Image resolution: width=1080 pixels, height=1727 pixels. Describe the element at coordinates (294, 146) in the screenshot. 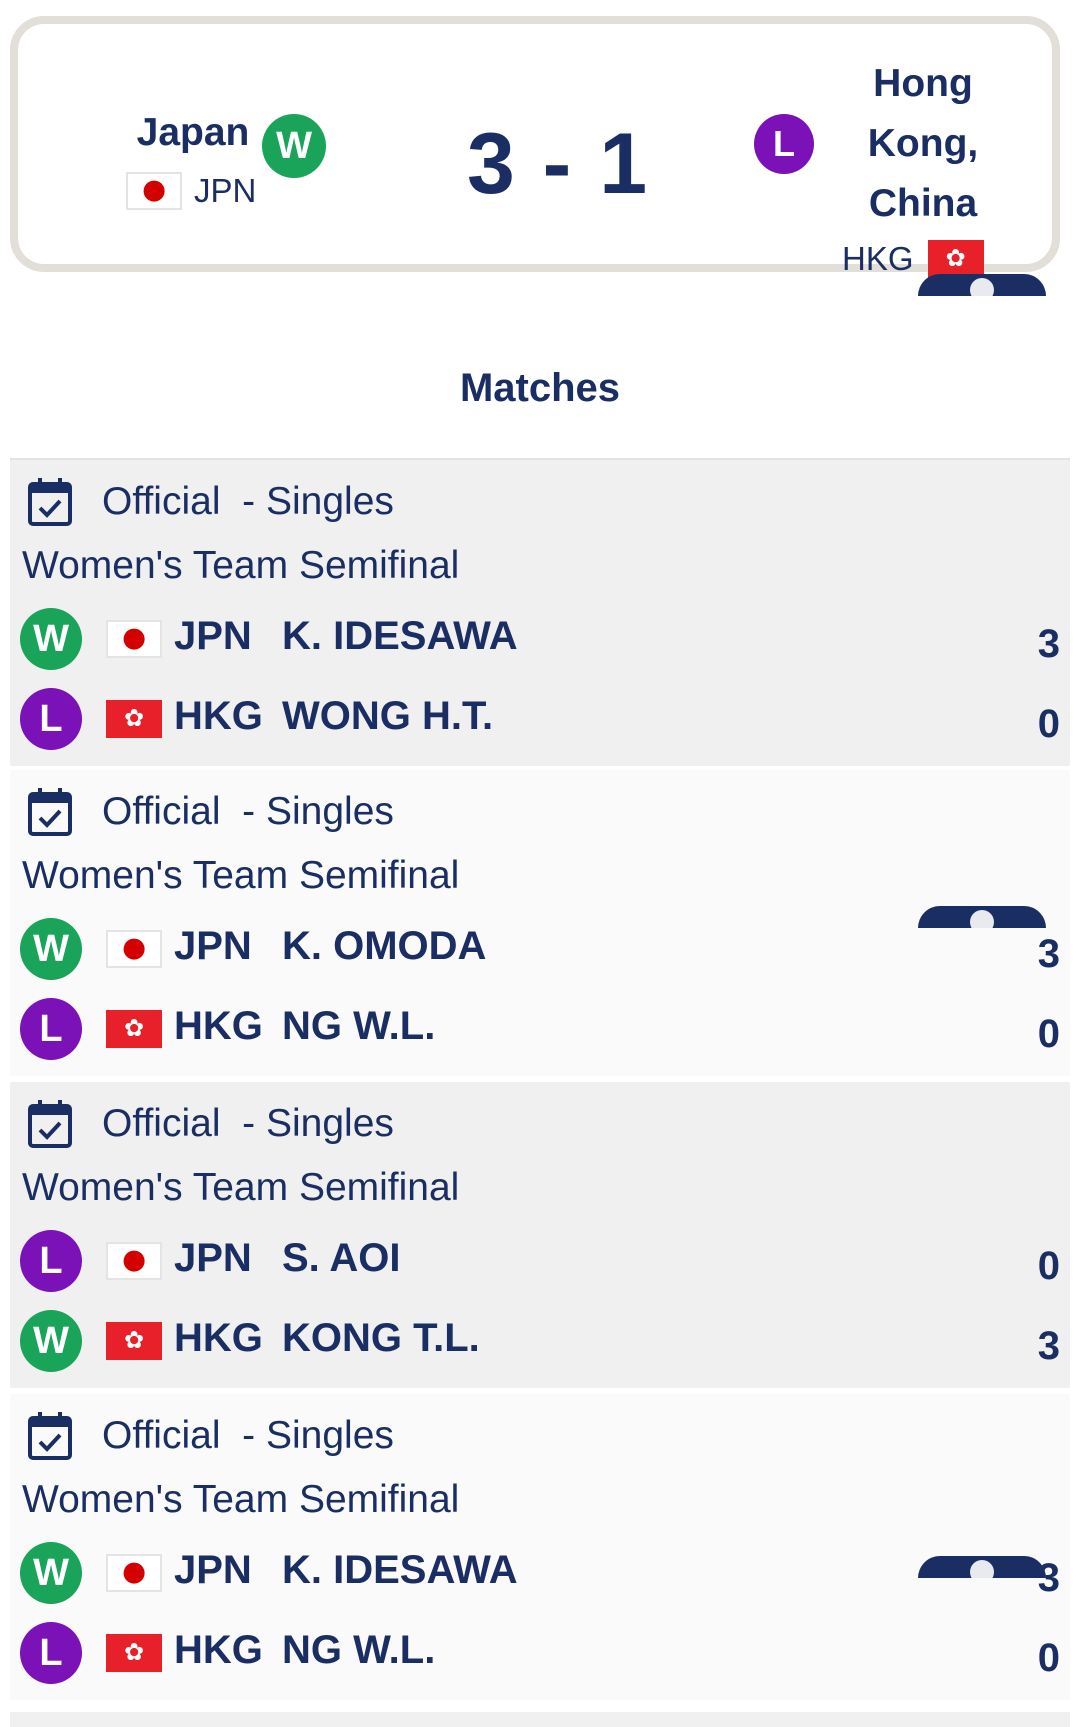

I see `team-left-result-badge: W` at that location.